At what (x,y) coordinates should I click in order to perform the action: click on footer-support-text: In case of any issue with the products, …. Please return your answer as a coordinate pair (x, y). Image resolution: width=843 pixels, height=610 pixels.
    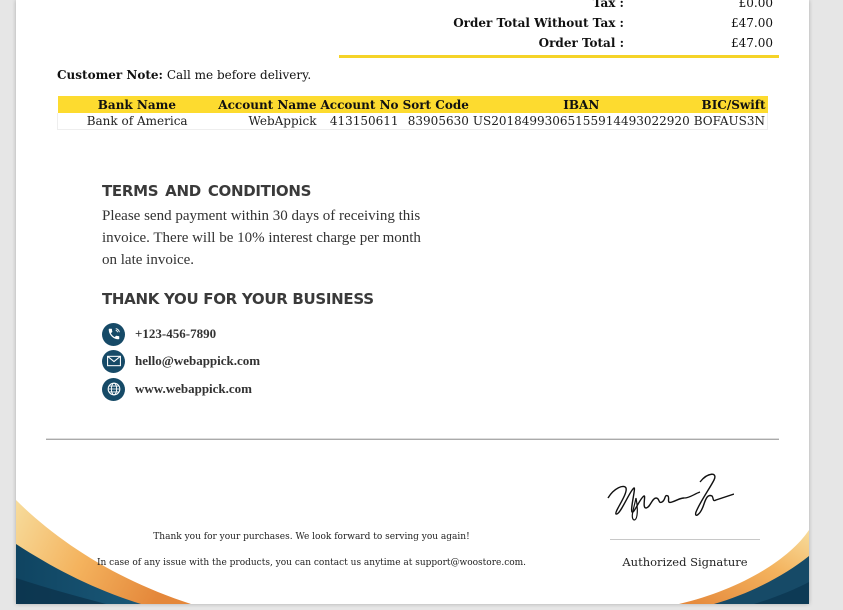
    Looking at the image, I should click on (311, 563).